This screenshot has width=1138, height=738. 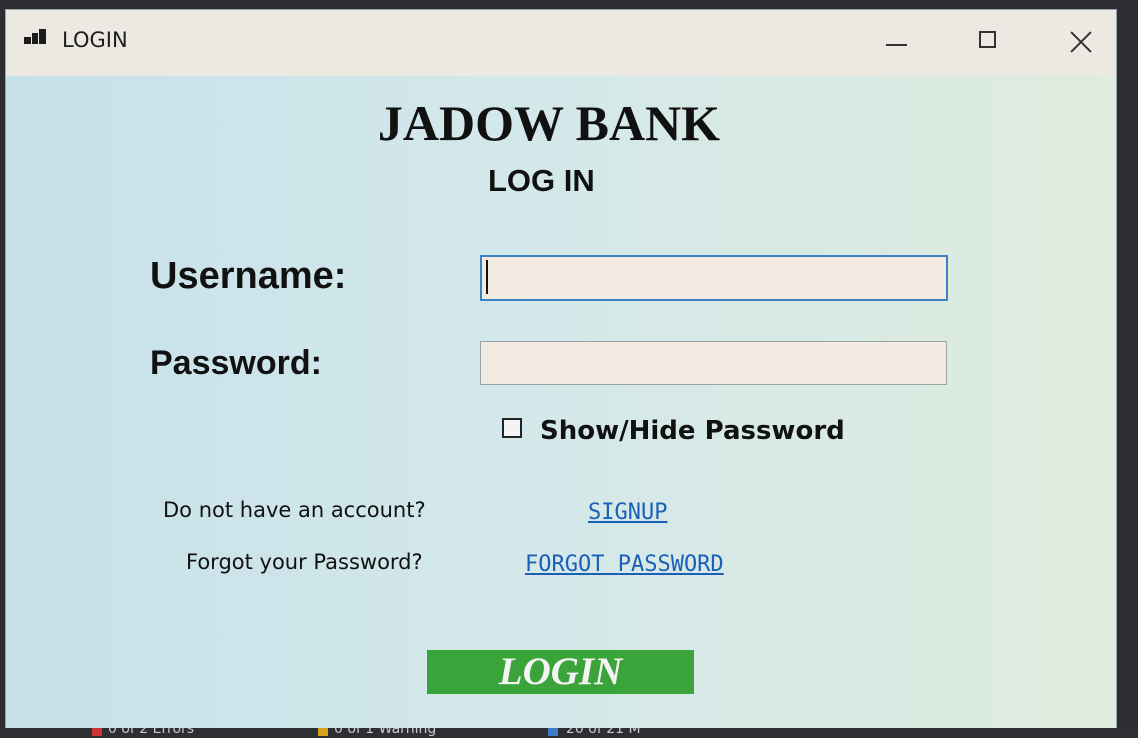 What do you see at coordinates (624, 564) in the screenshot?
I see `forgot-password-link: FORGOT PASSWORD` at bounding box center [624, 564].